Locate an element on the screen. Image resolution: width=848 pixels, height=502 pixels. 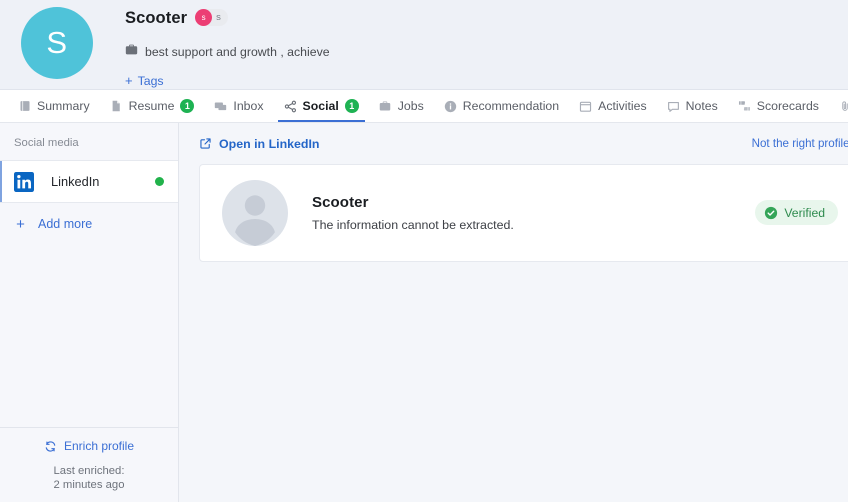
verified-label: Verified is located at coordinates (804, 212).